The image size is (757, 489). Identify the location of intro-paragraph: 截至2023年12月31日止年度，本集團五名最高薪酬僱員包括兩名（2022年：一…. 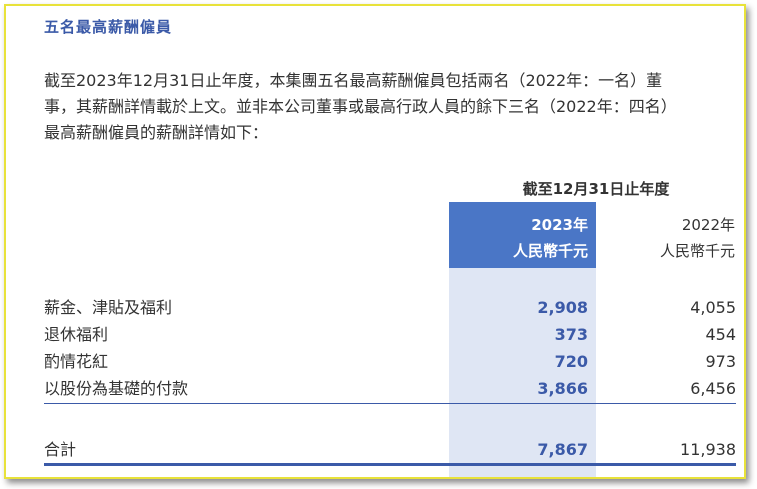
(389, 107).